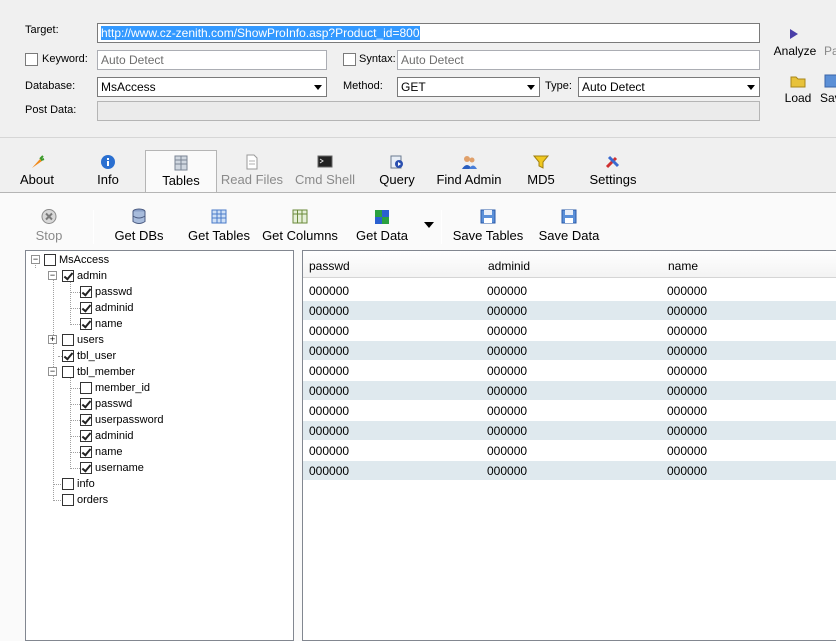 The height and width of the screenshot is (641, 836). What do you see at coordinates (109, 452) in the screenshot?
I see `tree-node-label: name` at bounding box center [109, 452].